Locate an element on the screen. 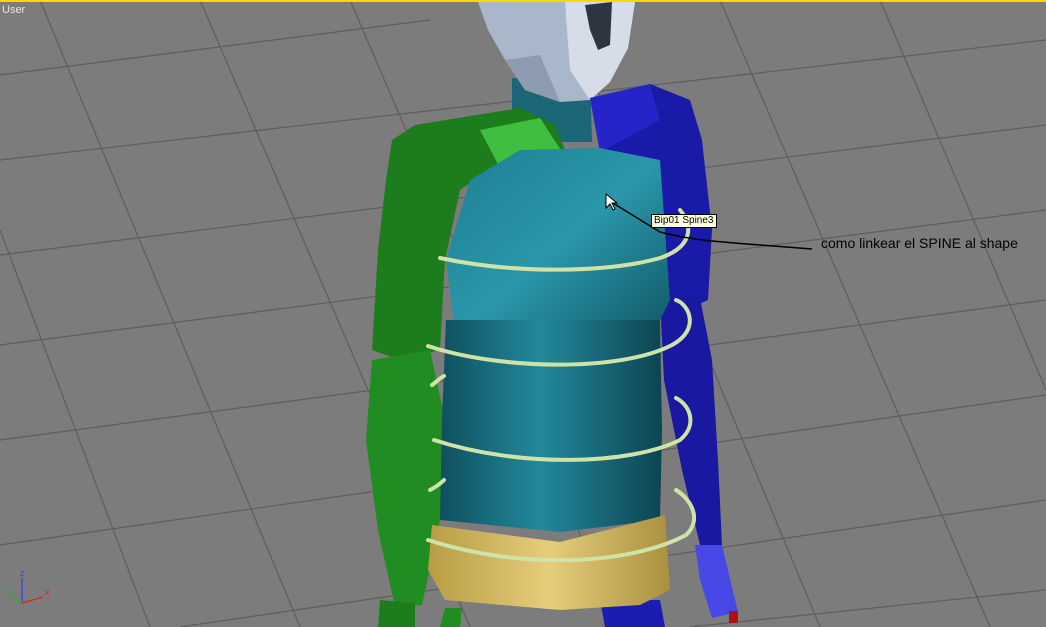  hand-pivot-marker is located at coordinates (733, 617).